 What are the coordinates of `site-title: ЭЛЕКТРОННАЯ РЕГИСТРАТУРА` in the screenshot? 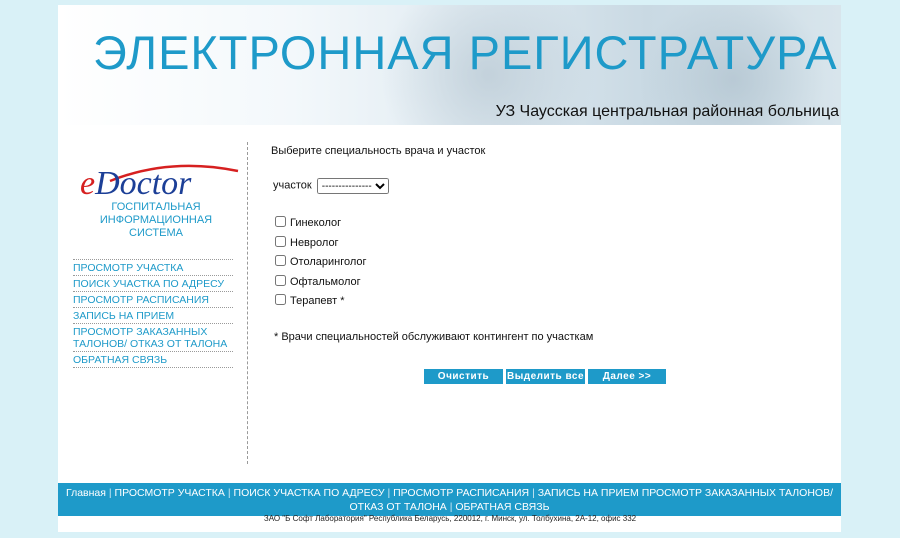 It's located at (465, 52).